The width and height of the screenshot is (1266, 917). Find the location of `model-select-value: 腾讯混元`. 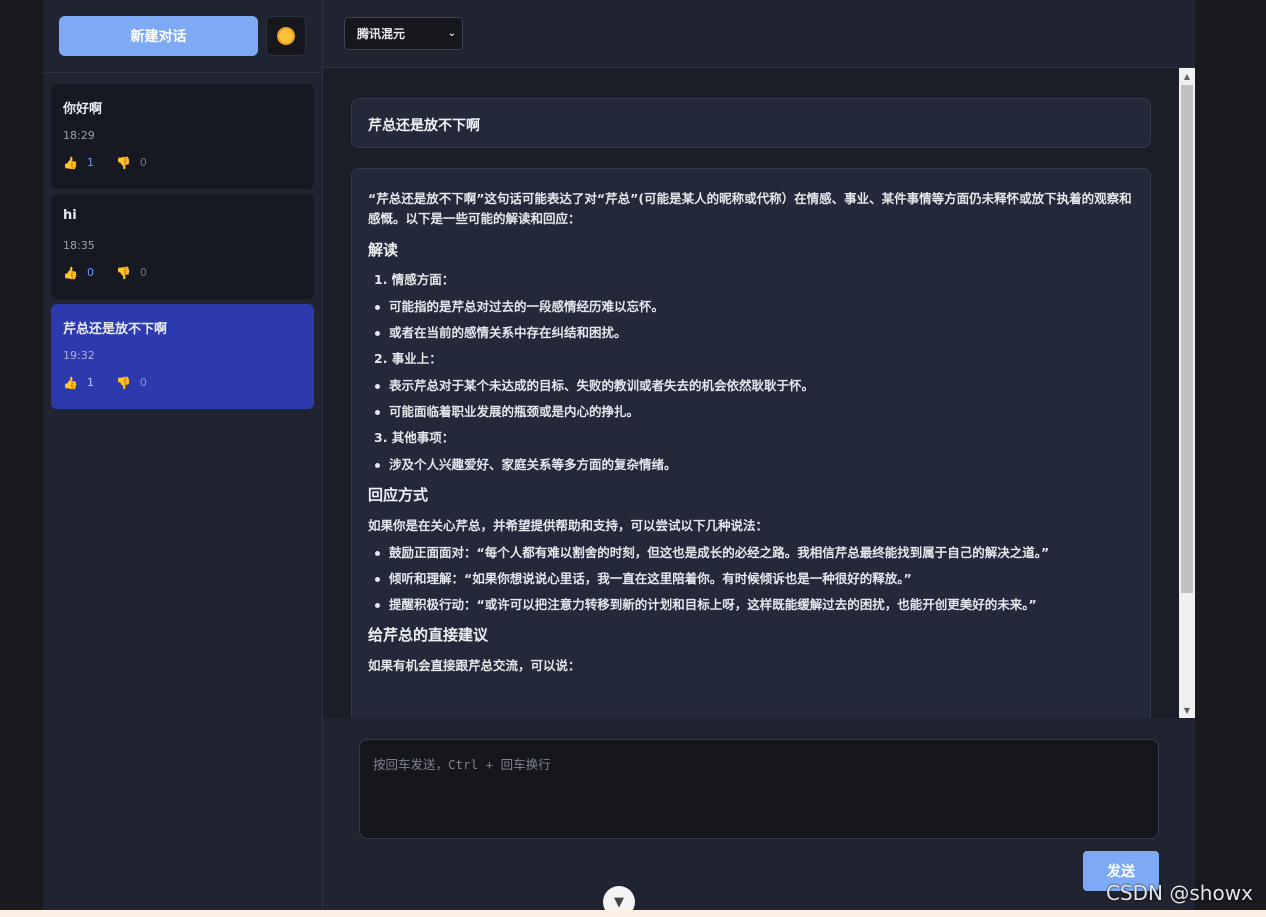

model-select-value: 腾讯混元 is located at coordinates (381, 34).